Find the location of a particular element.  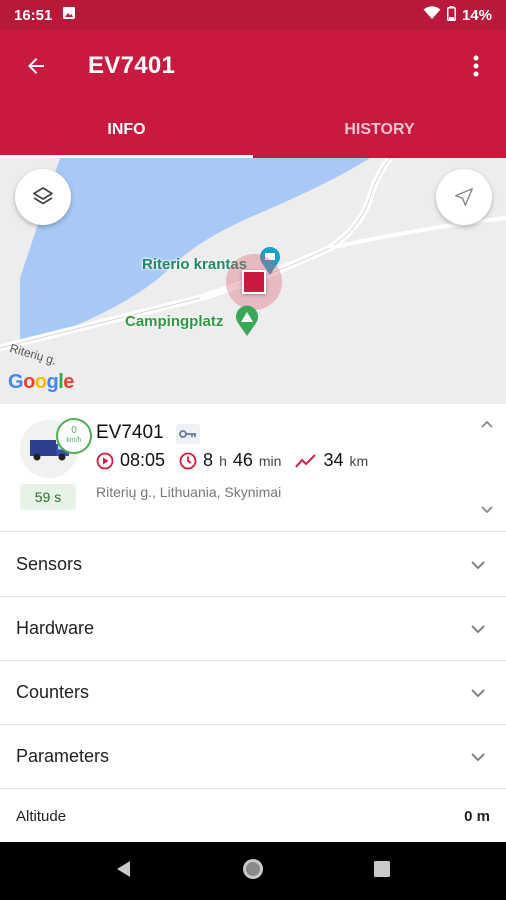

nav-home-button is located at coordinates (253, 871).